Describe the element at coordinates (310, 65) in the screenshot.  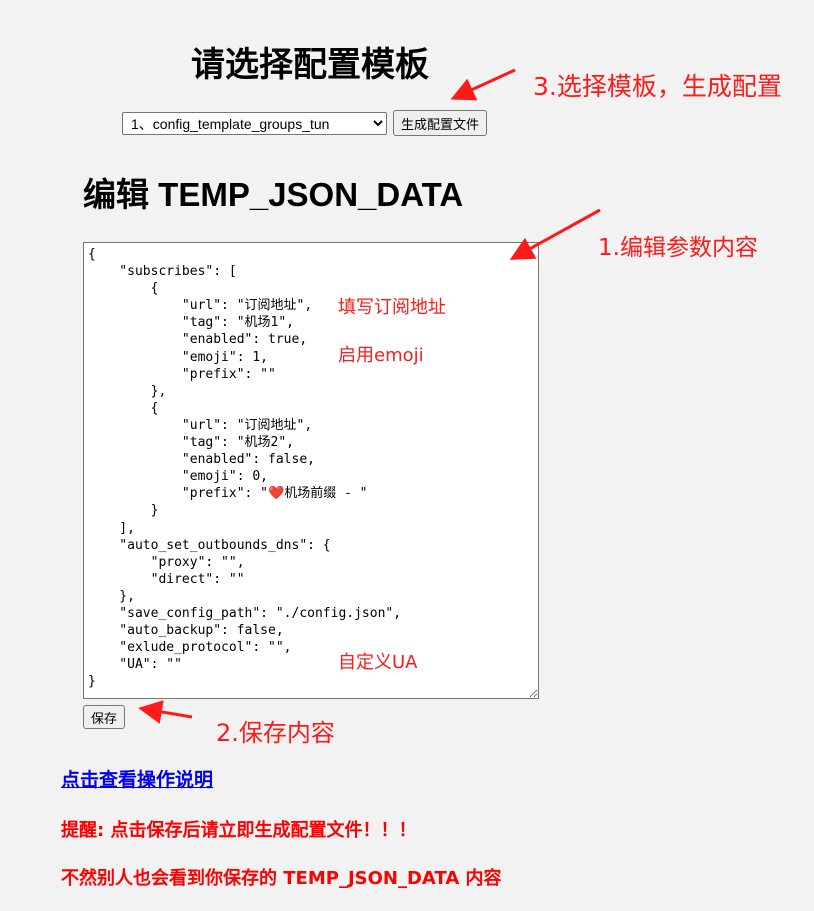
I see `page-title: 请选择配置模板` at that location.